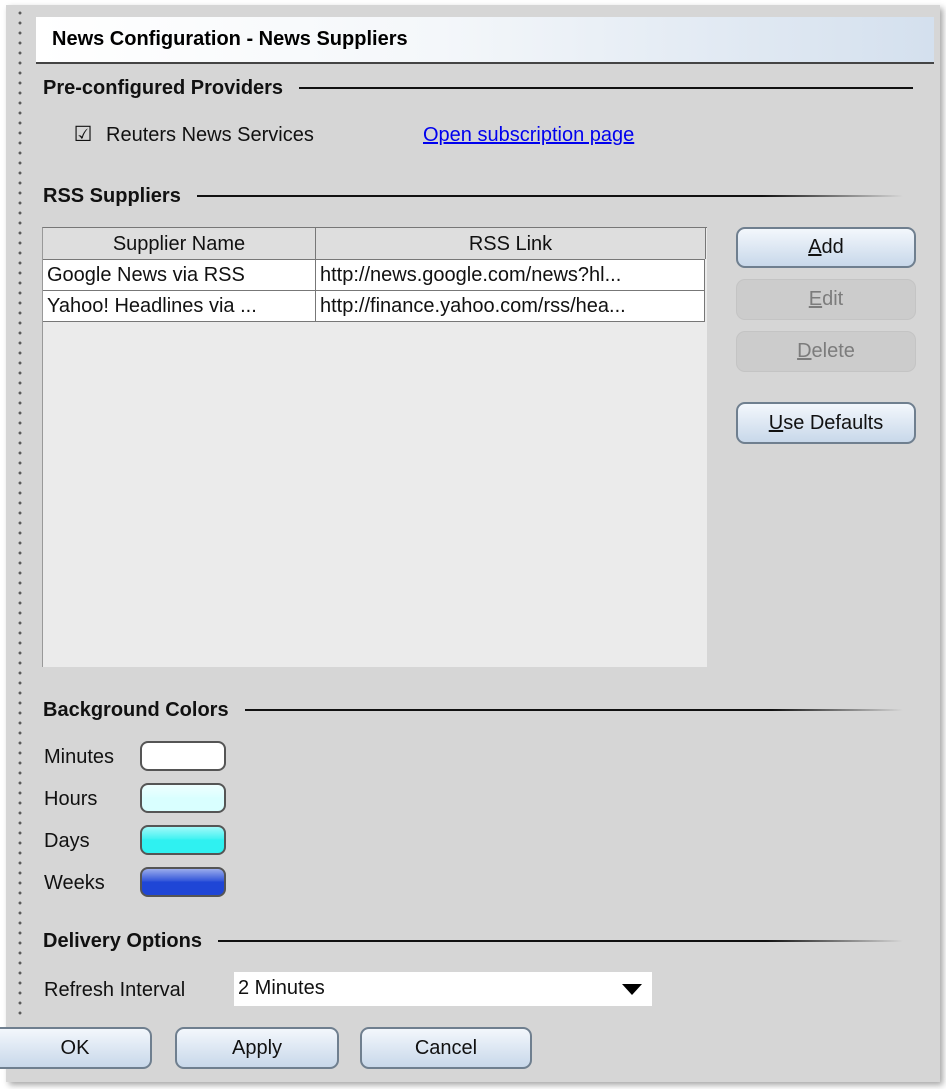 The height and width of the screenshot is (1089, 946). I want to click on days-color-swatch, so click(183, 840).